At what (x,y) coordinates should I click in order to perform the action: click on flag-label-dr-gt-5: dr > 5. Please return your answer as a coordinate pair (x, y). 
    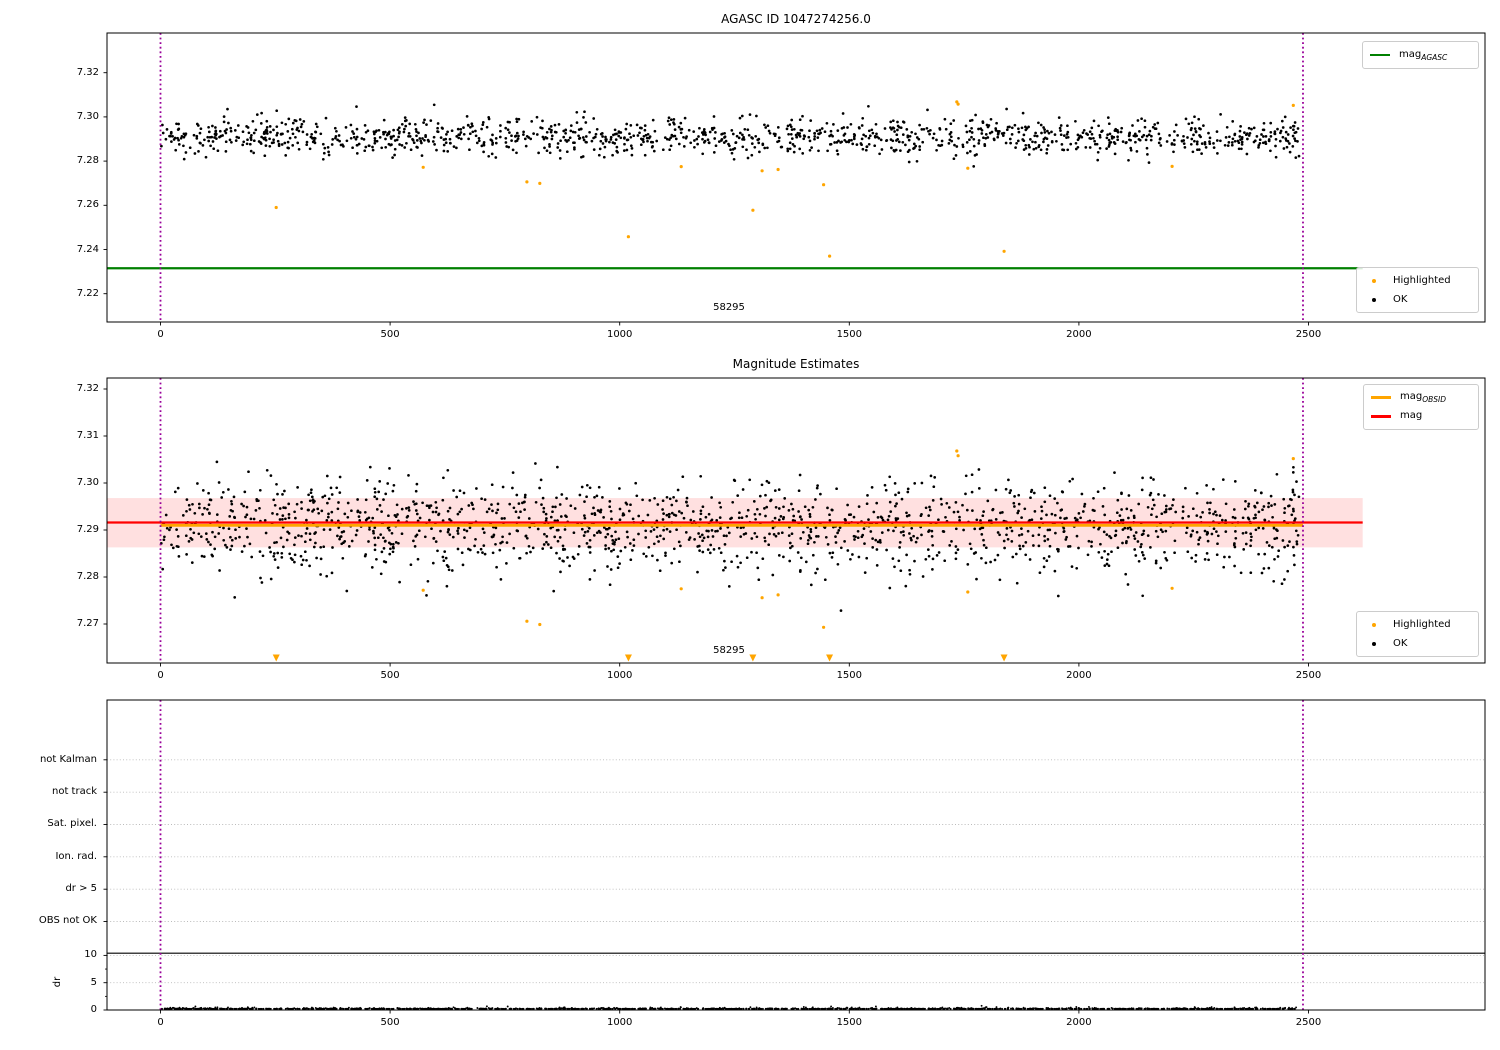
    Looking at the image, I should click on (81, 888).